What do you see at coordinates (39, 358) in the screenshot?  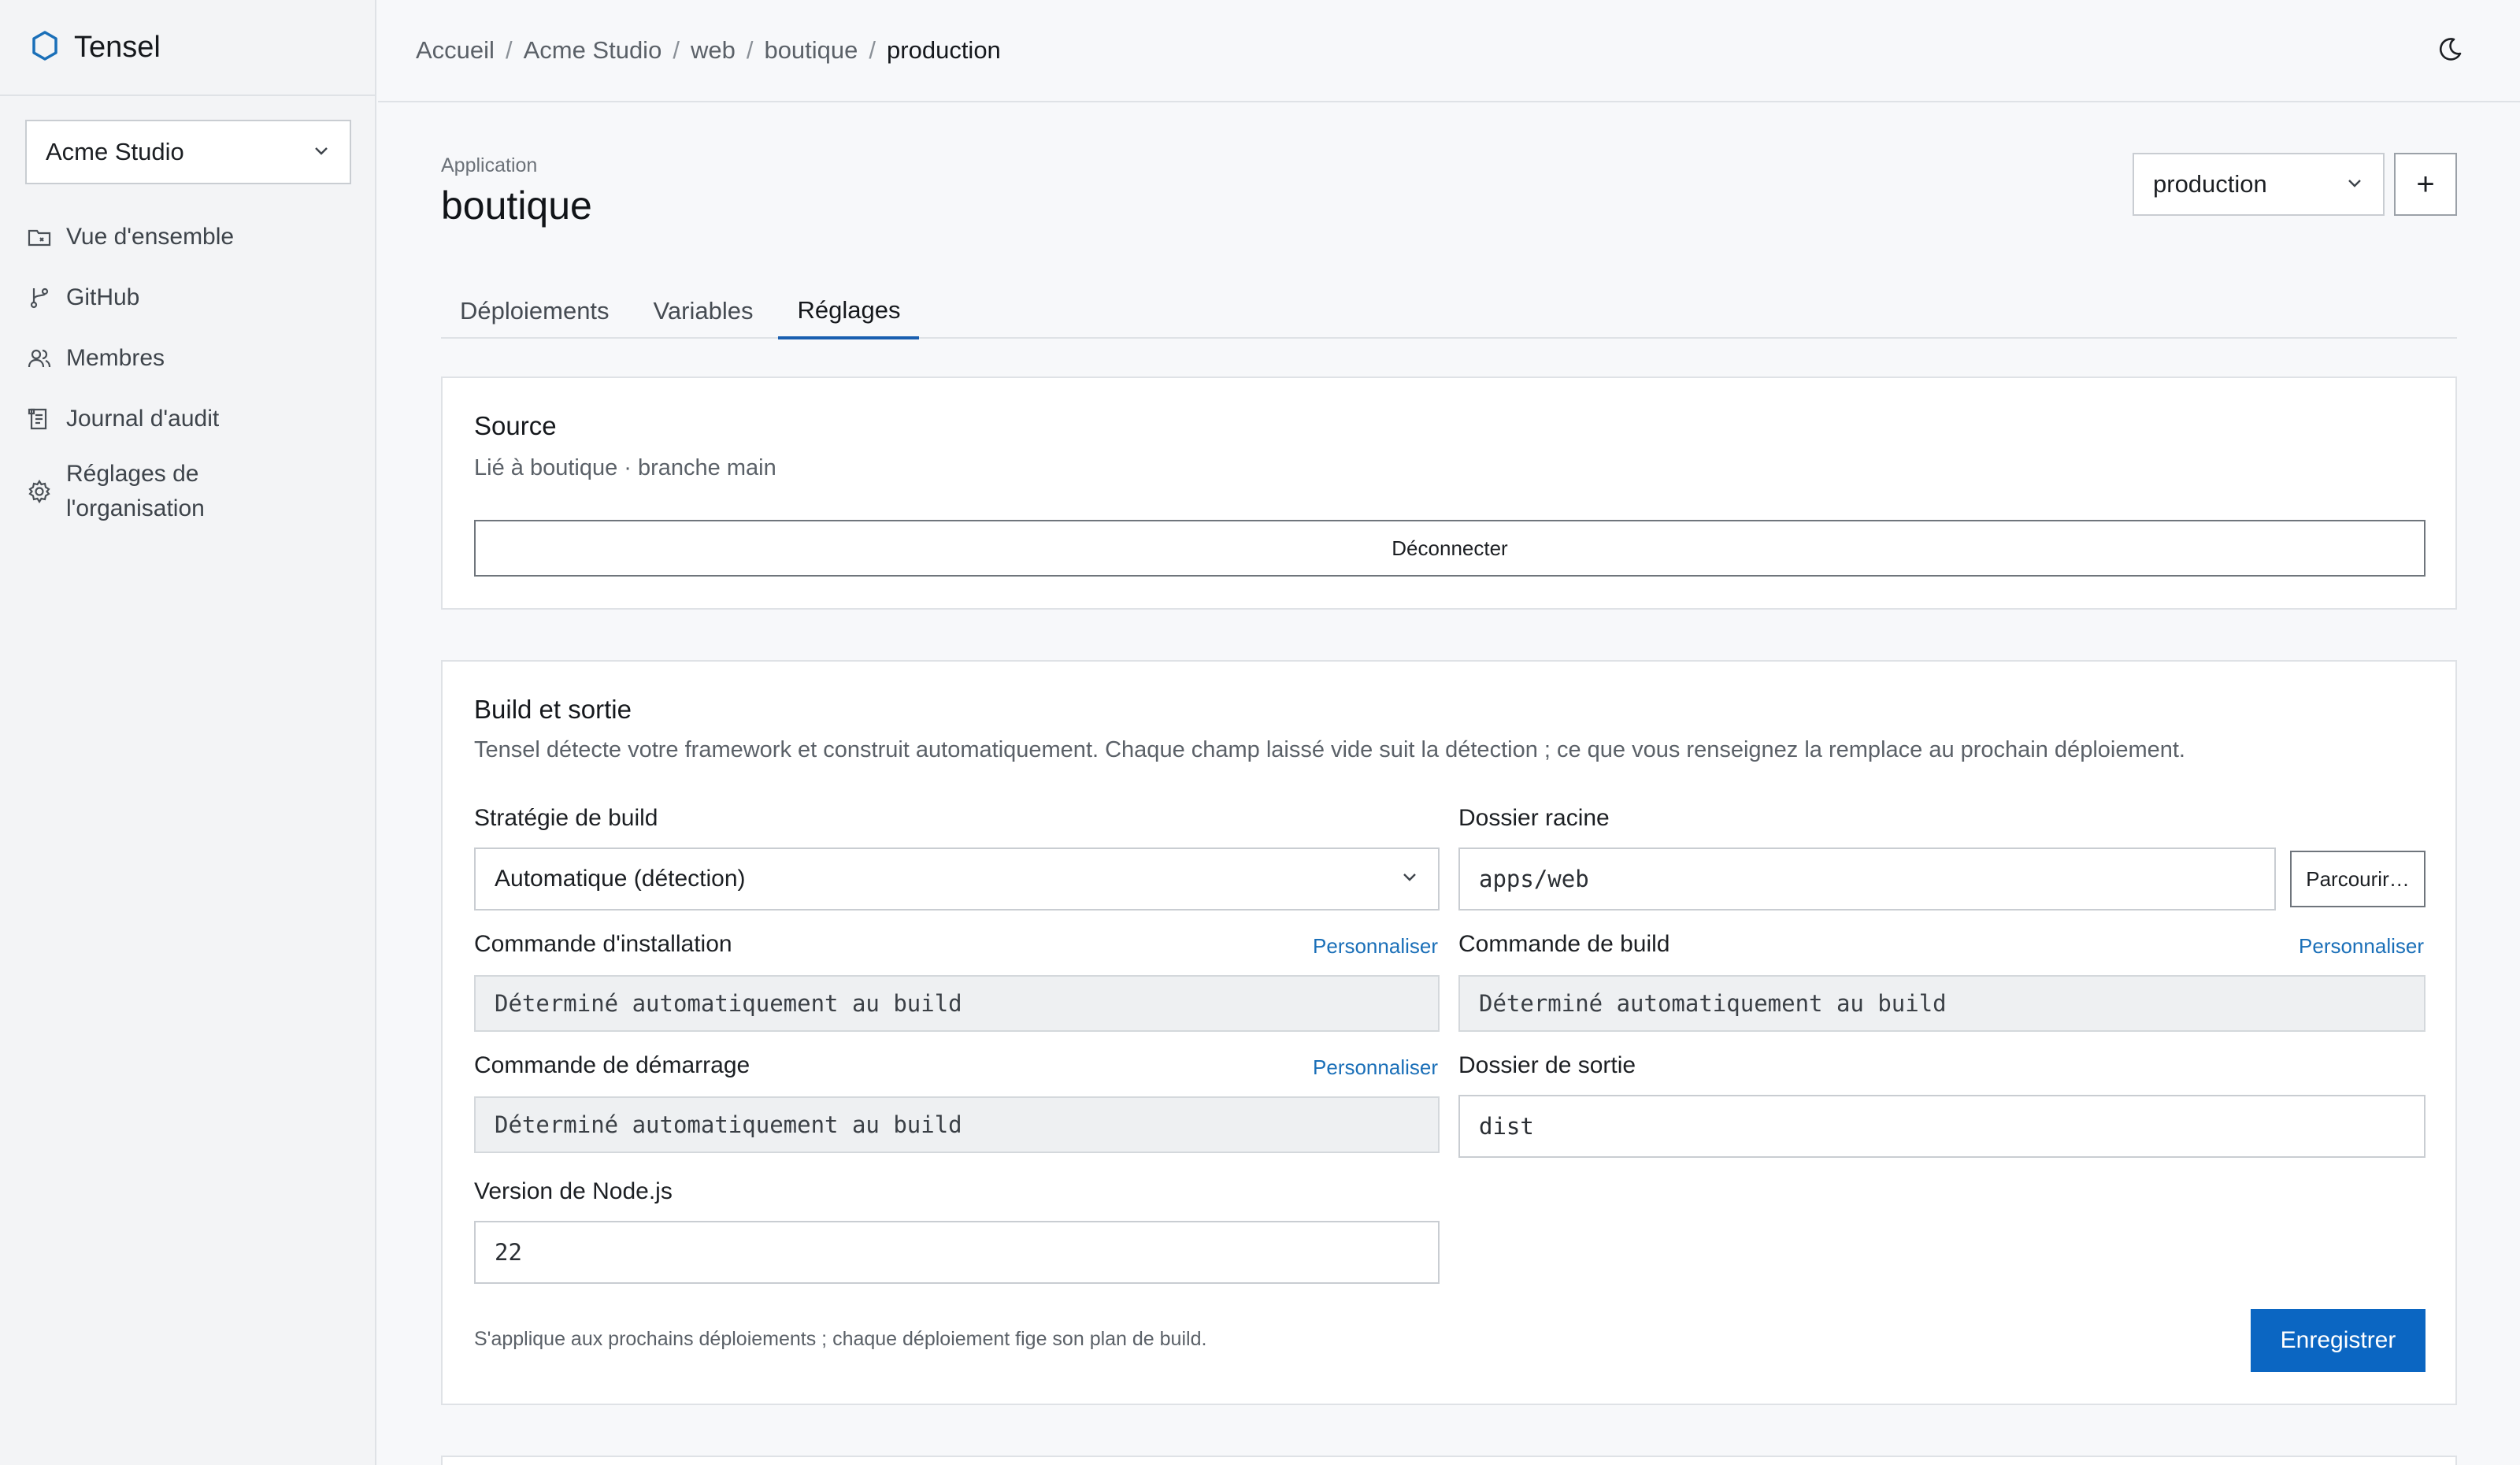 I see `users-icon` at bounding box center [39, 358].